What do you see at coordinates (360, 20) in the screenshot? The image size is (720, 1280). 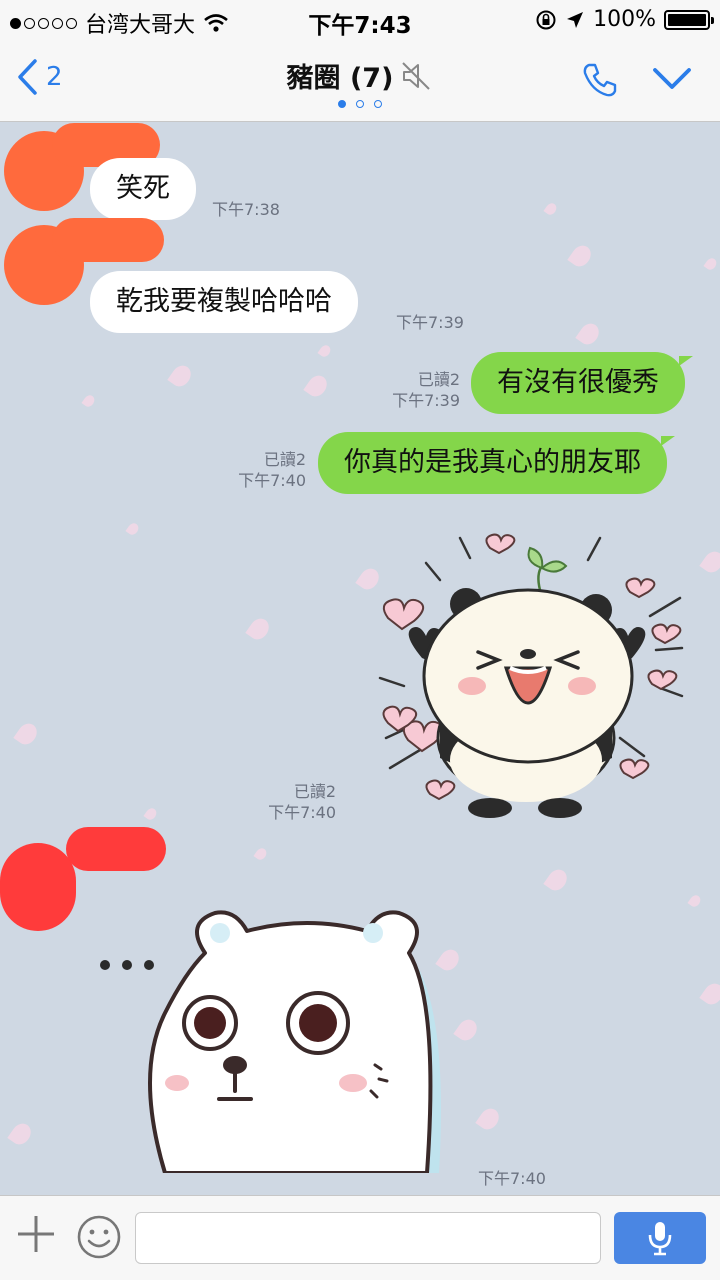 I see `status-bar: 台湾大哥大 下午7:43 100%` at bounding box center [360, 20].